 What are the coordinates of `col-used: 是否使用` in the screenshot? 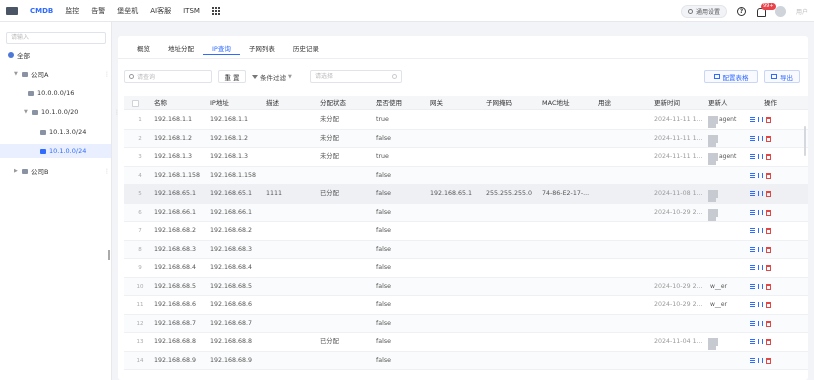 It's located at (389, 103).